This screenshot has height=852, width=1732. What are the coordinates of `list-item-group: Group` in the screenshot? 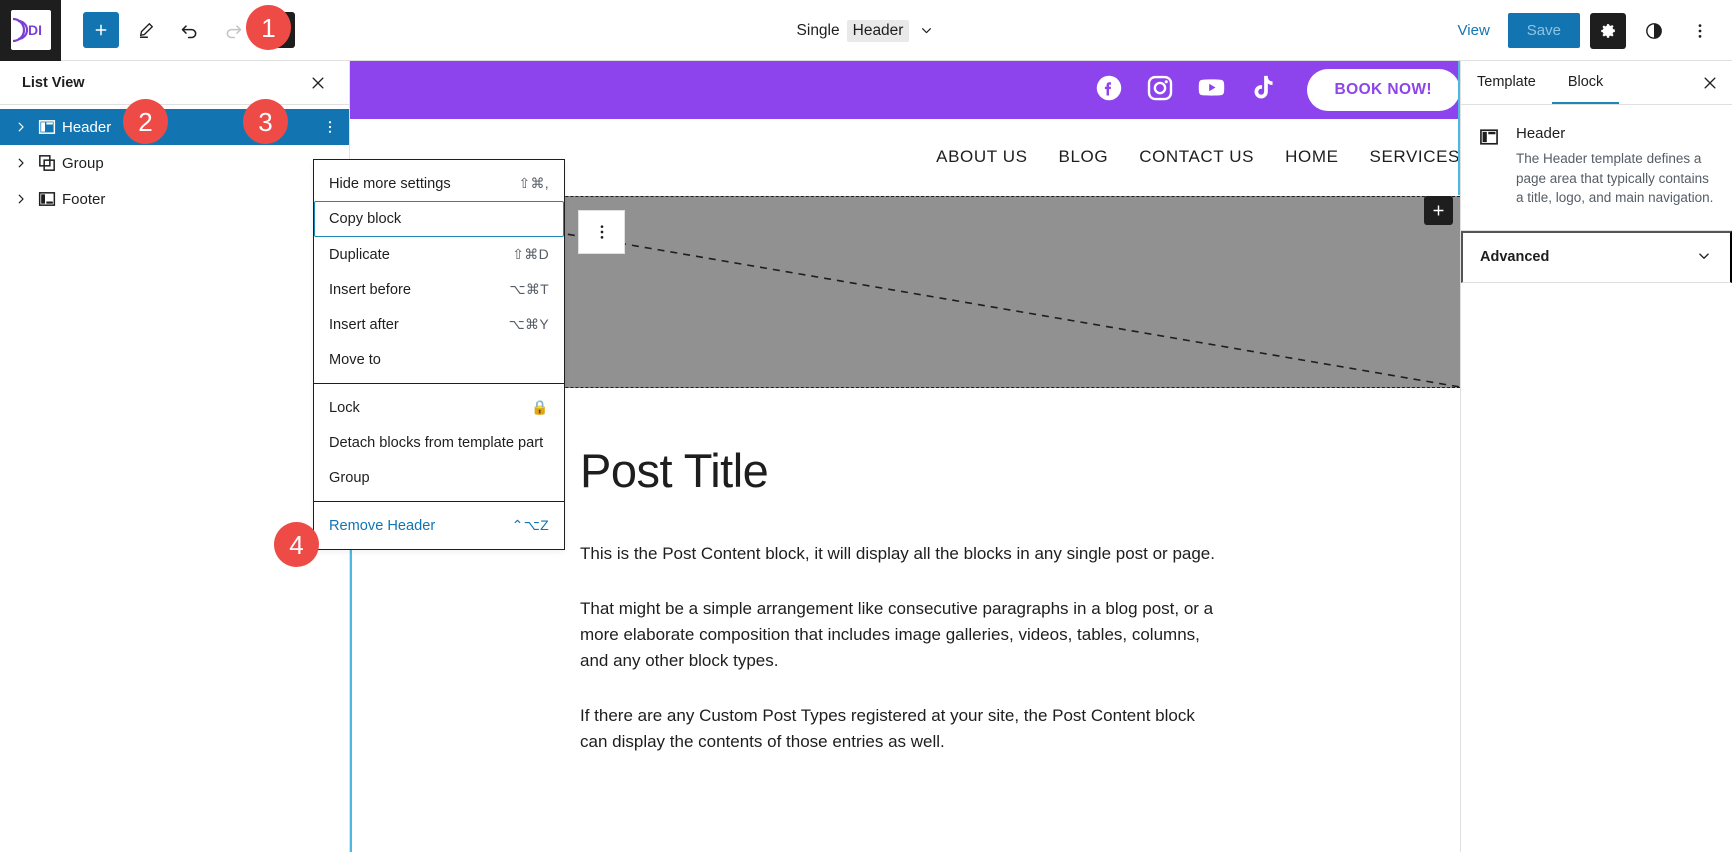 It's located at (174, 163).